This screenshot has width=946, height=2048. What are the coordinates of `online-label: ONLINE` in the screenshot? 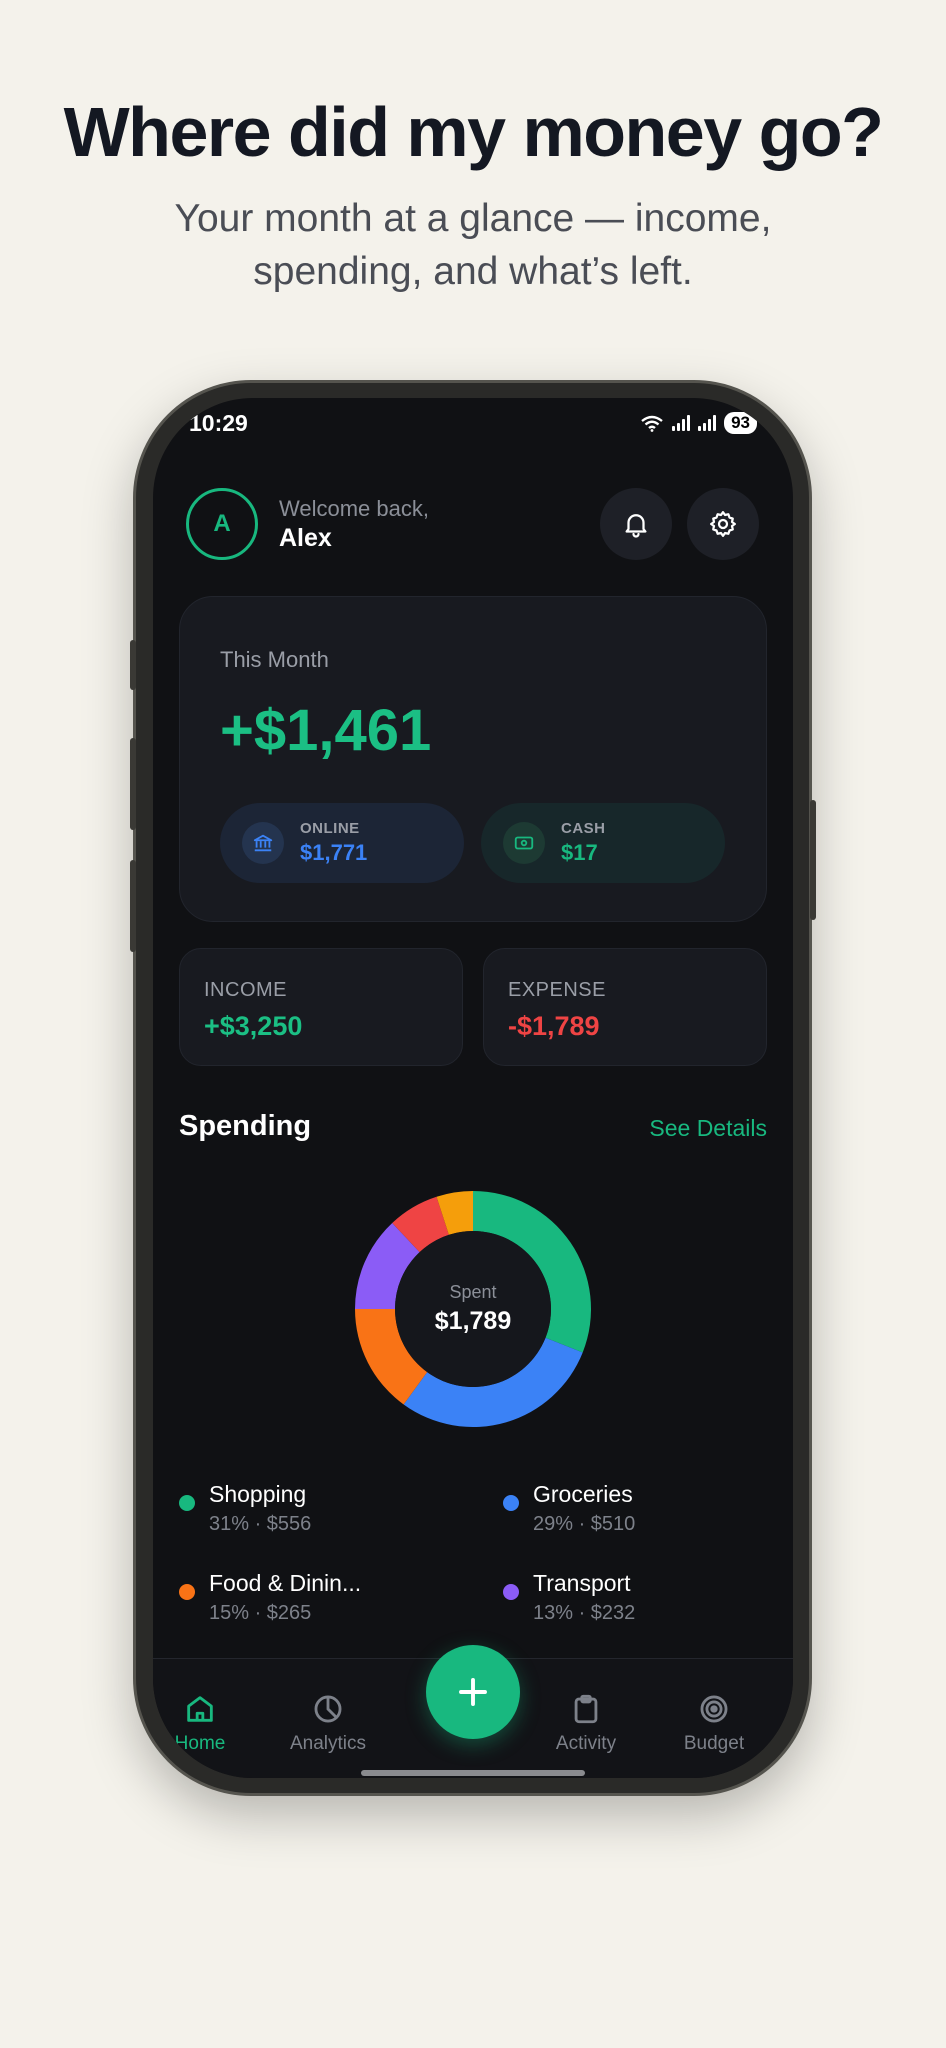 It's located at (330, 828).